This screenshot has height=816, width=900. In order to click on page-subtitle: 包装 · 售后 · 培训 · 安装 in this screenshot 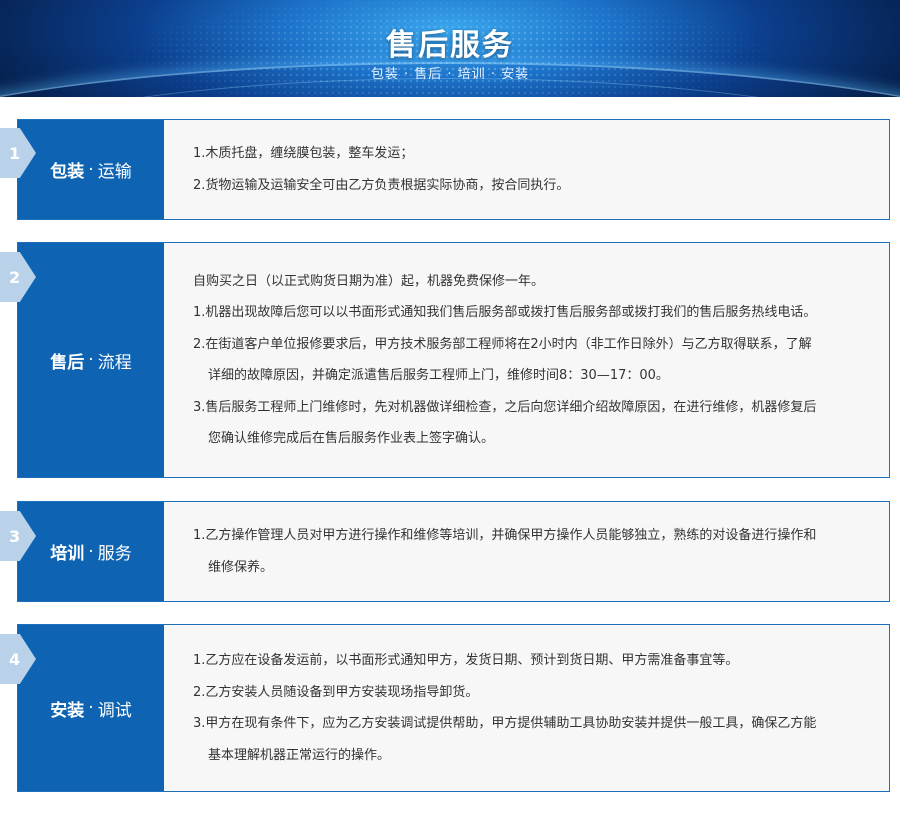, I will do `click(450, 74)`.